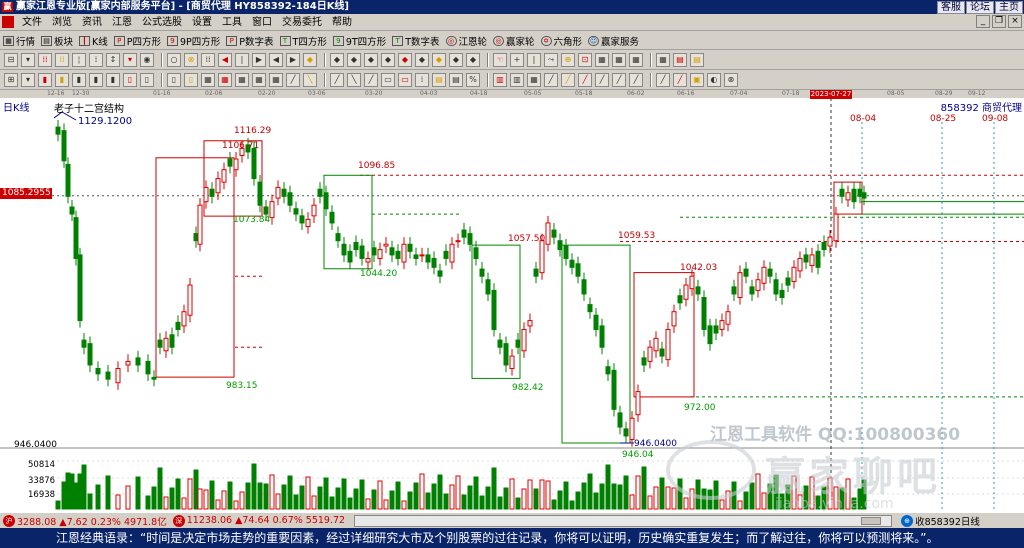  Describe the element at coordinates (1009, 7) in the screenshot. I see `link-home: 主页` at that location.